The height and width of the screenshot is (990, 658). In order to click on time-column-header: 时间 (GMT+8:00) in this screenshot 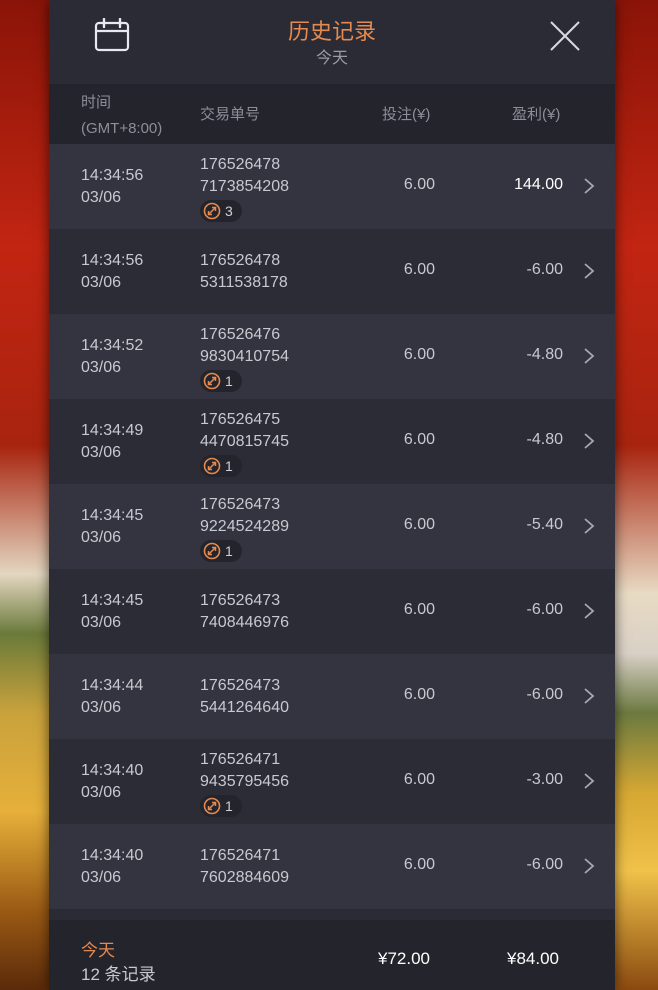, I will do `click(122, 115)`.